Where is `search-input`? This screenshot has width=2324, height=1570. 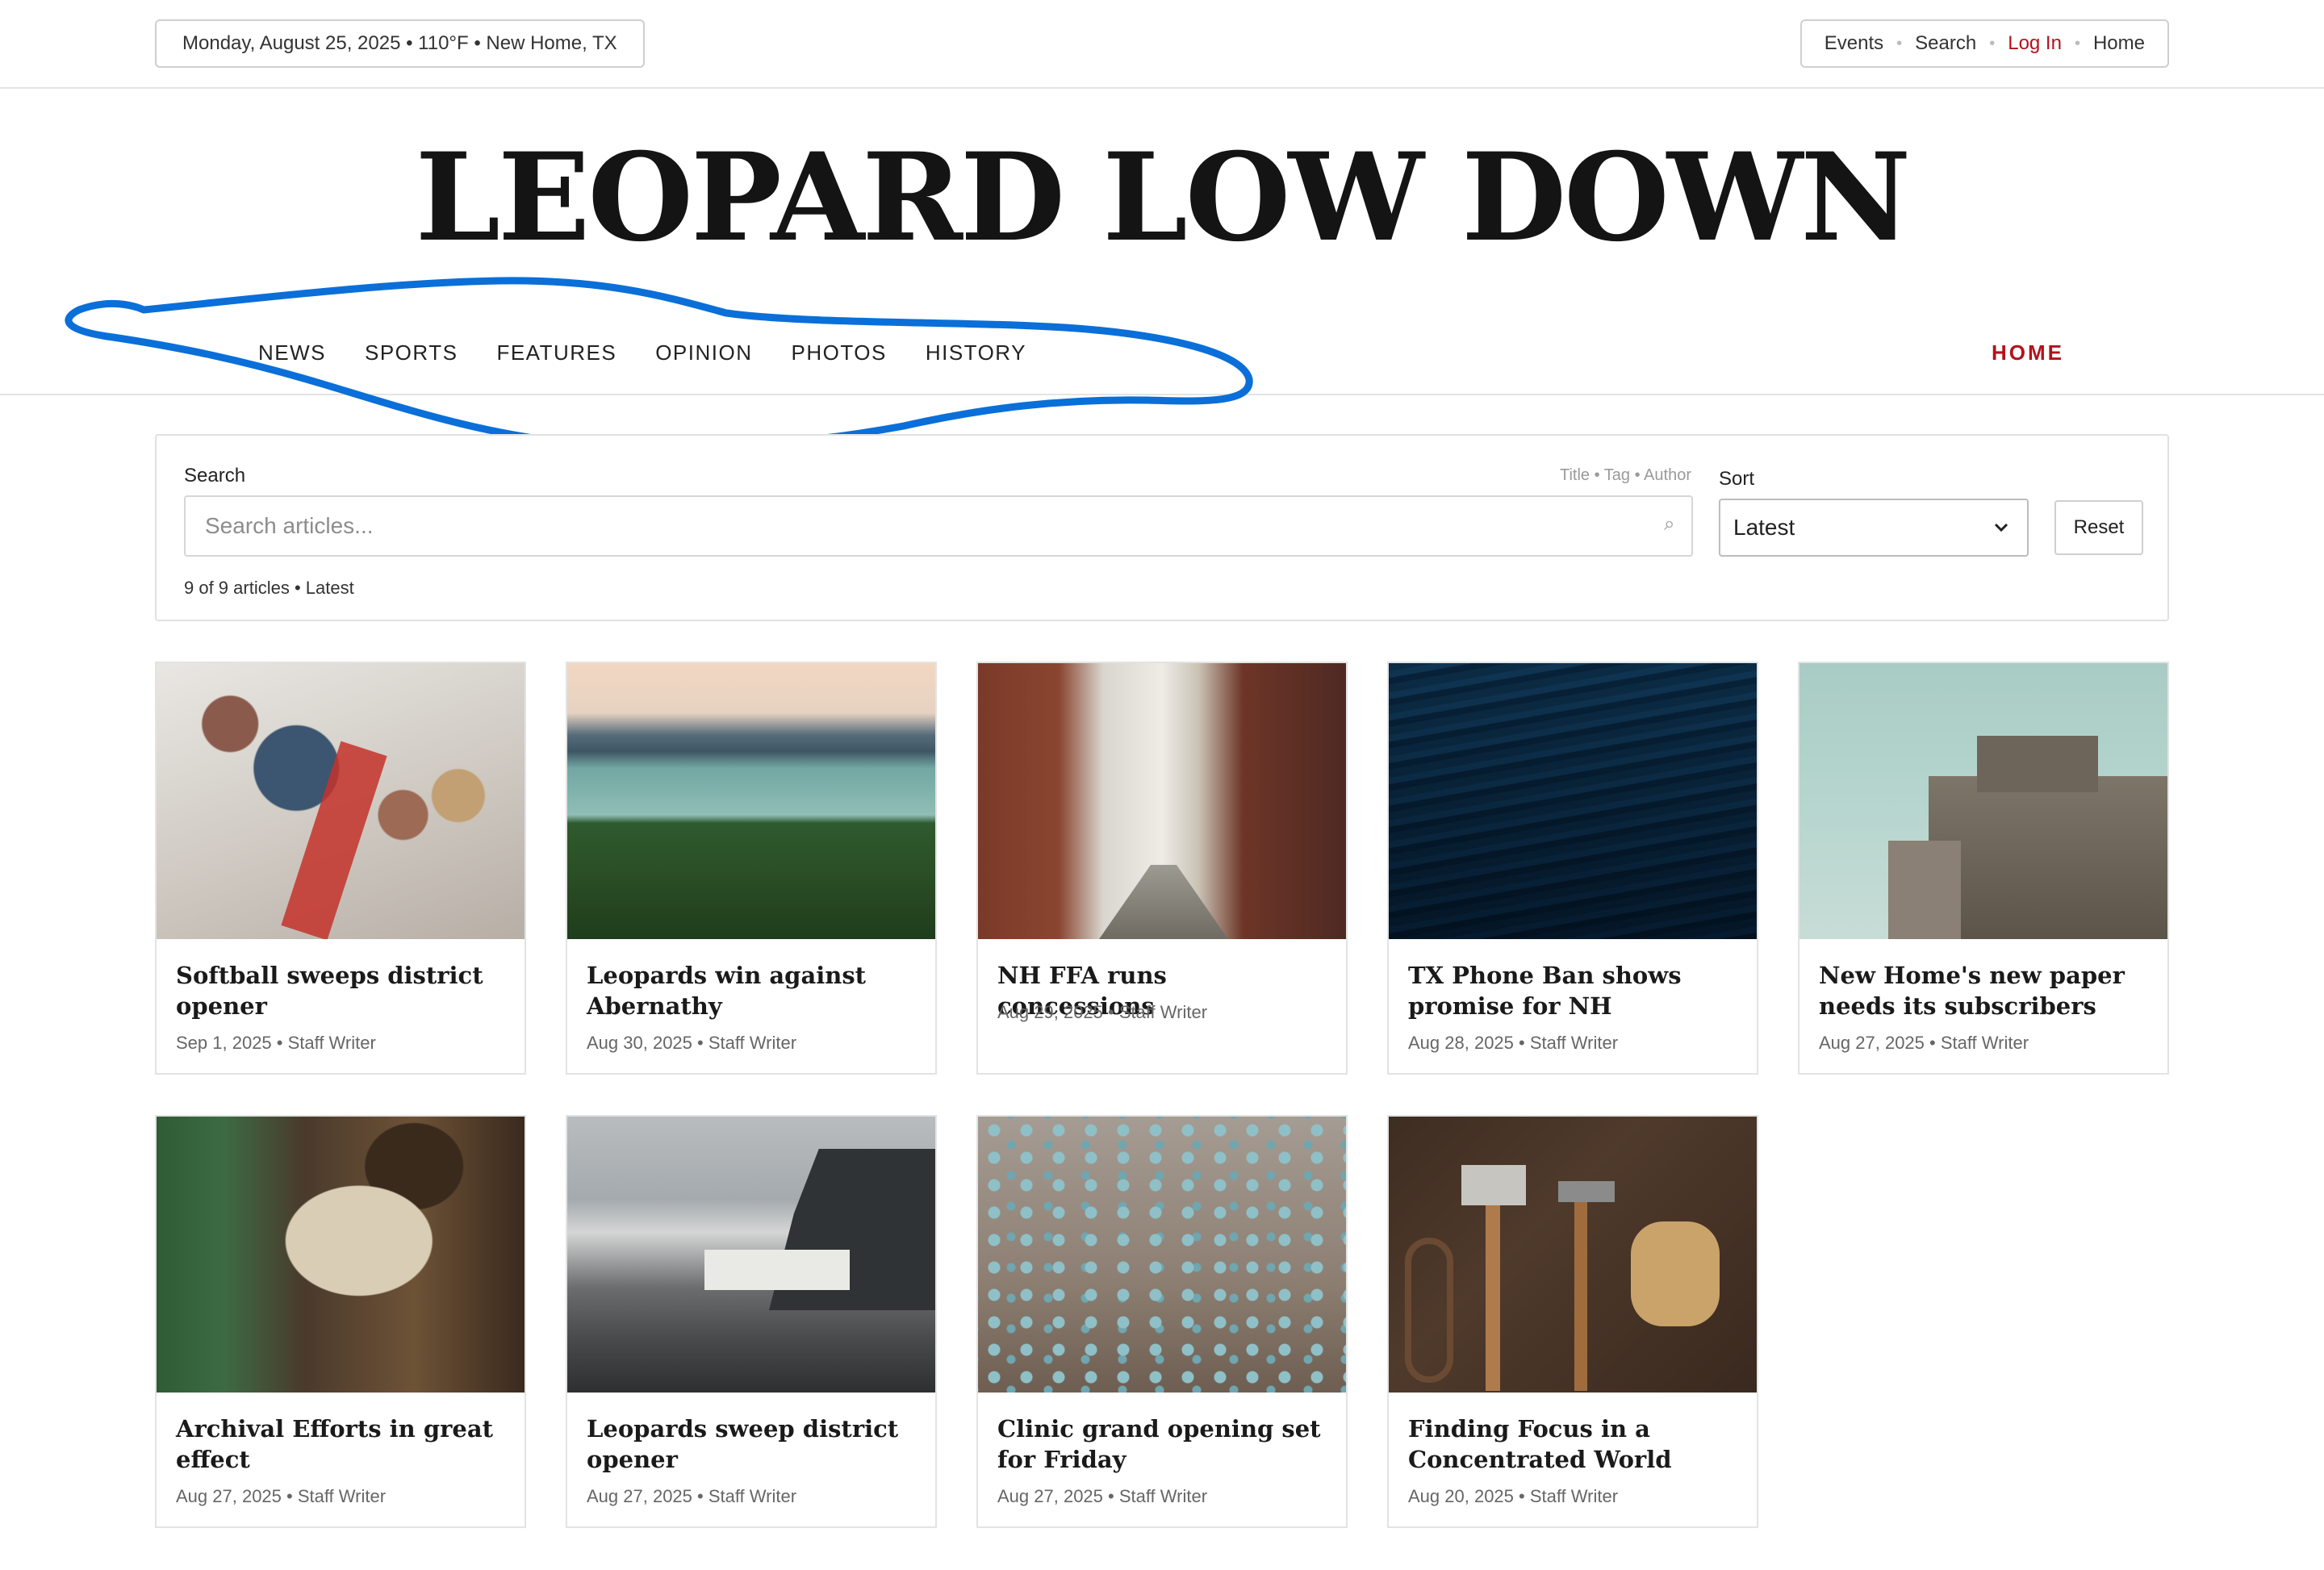
search-input is located at coordinates (939, 526).